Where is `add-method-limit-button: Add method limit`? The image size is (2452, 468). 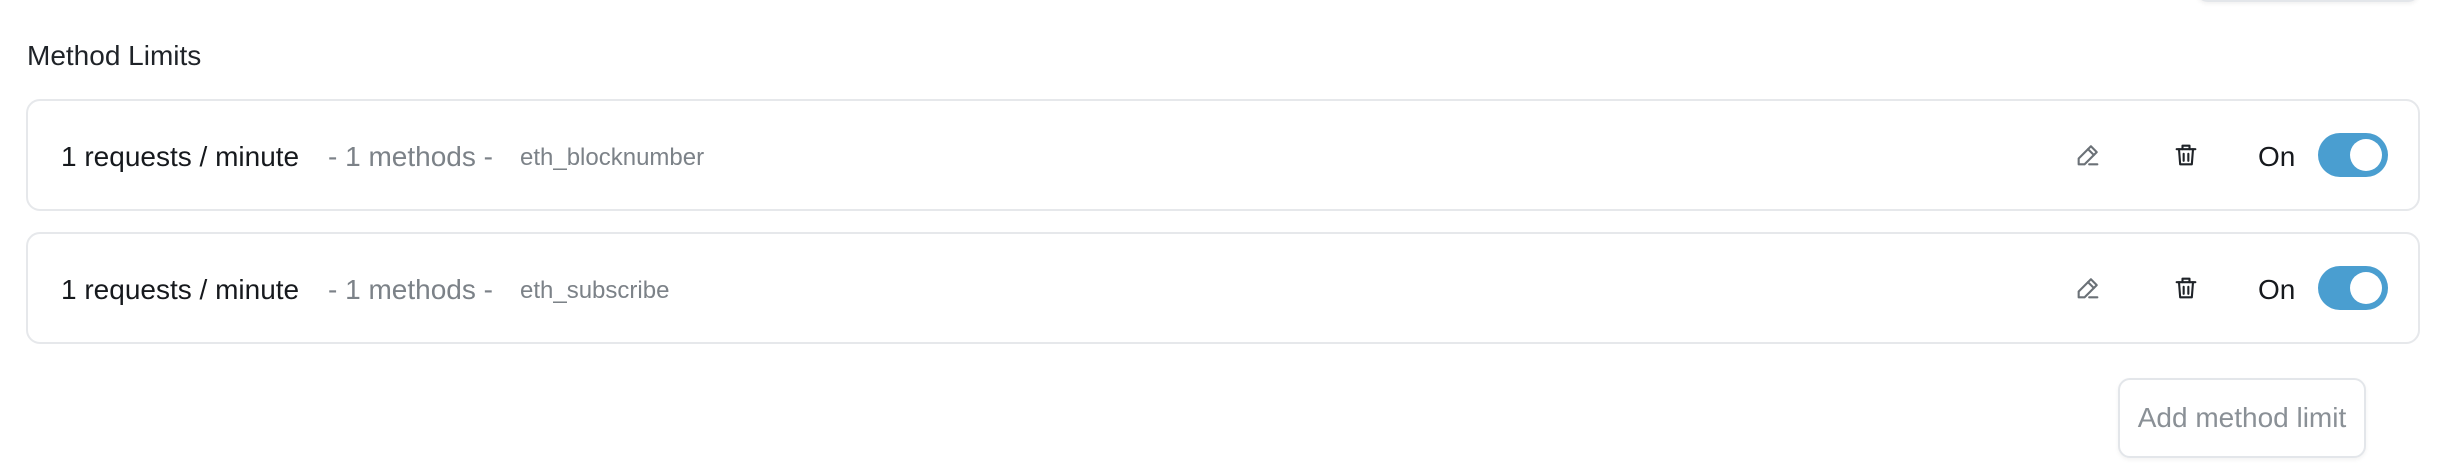
add-method-limit-button: Add method limit is located at coordinates (2242, 418).